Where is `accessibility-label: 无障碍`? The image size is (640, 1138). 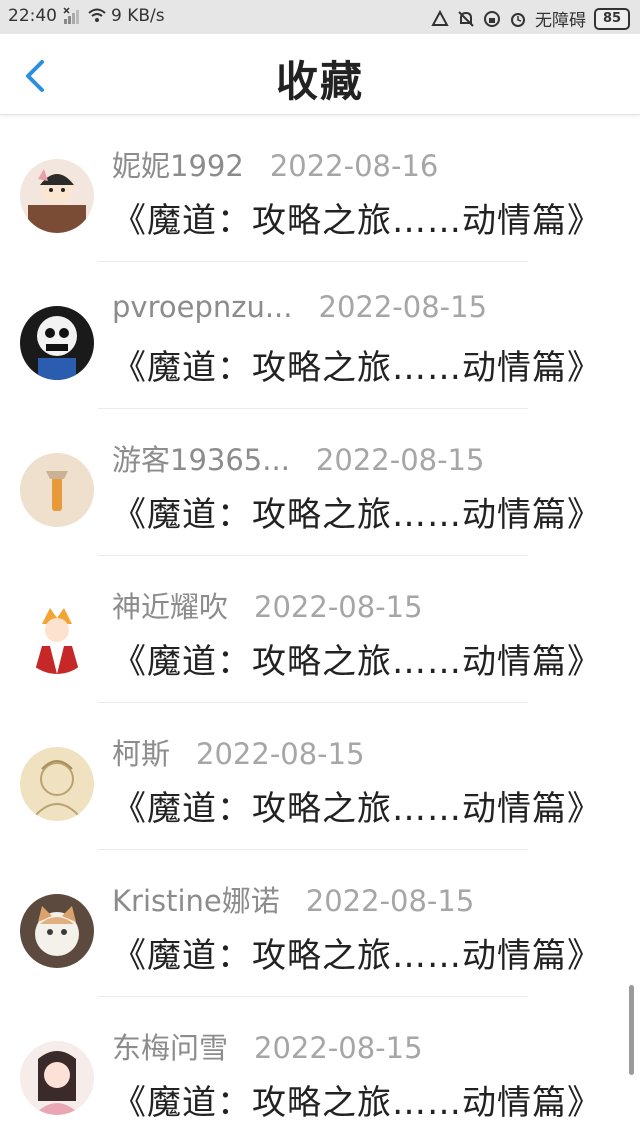 accessibility-label: 无障碍 is located at coordinates (560, 21).